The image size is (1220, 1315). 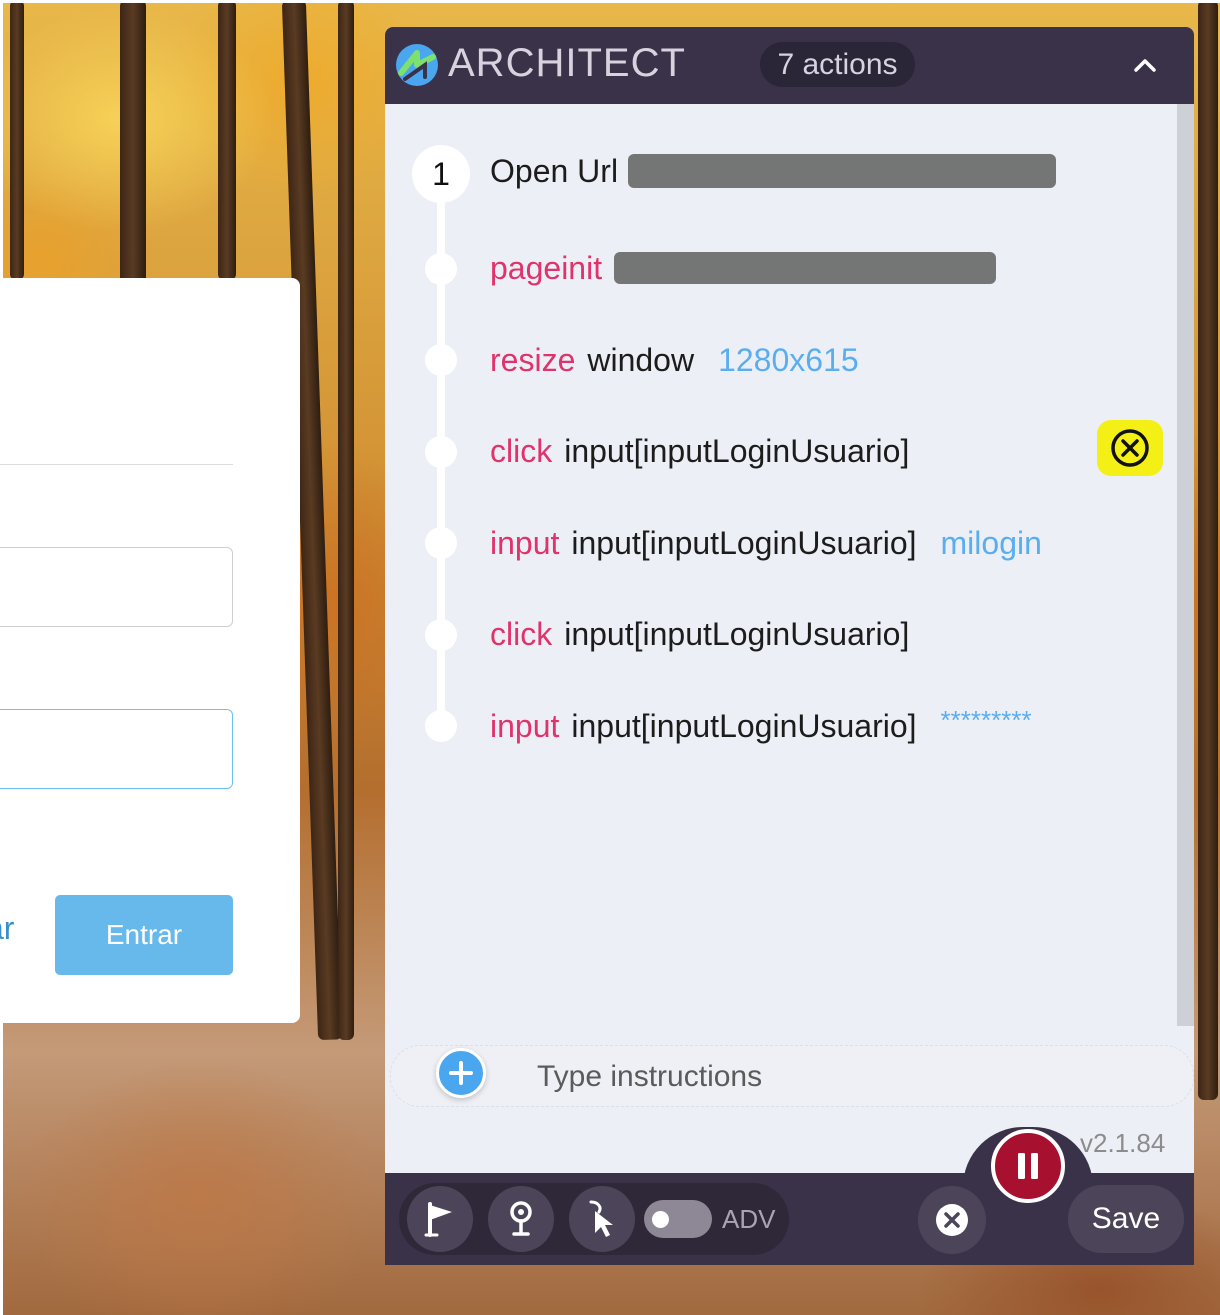 What do you see at coordinates (610, 1) in the screenshot?
I see `frame-edge` at bounding box center [610, 1].